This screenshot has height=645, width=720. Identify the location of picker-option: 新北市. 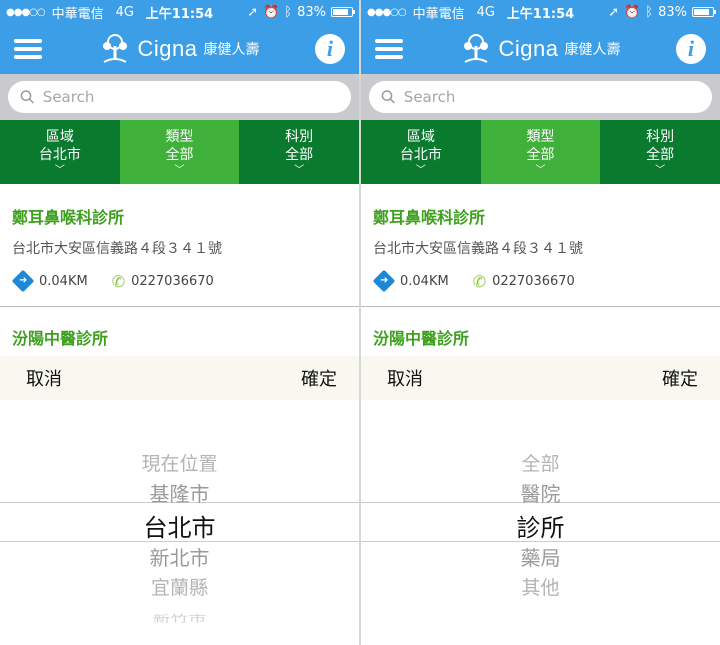
(179, 556).